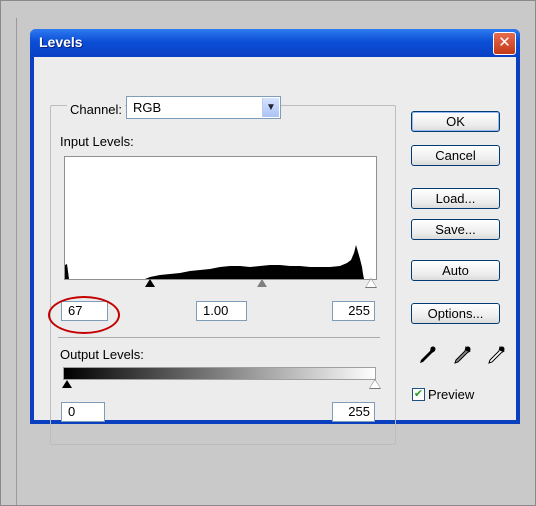 This screenshot has width=536, height=506. Describe the element at coordinates (83, 412) in the screenshot. I see `output-black-field: 0` at that location.